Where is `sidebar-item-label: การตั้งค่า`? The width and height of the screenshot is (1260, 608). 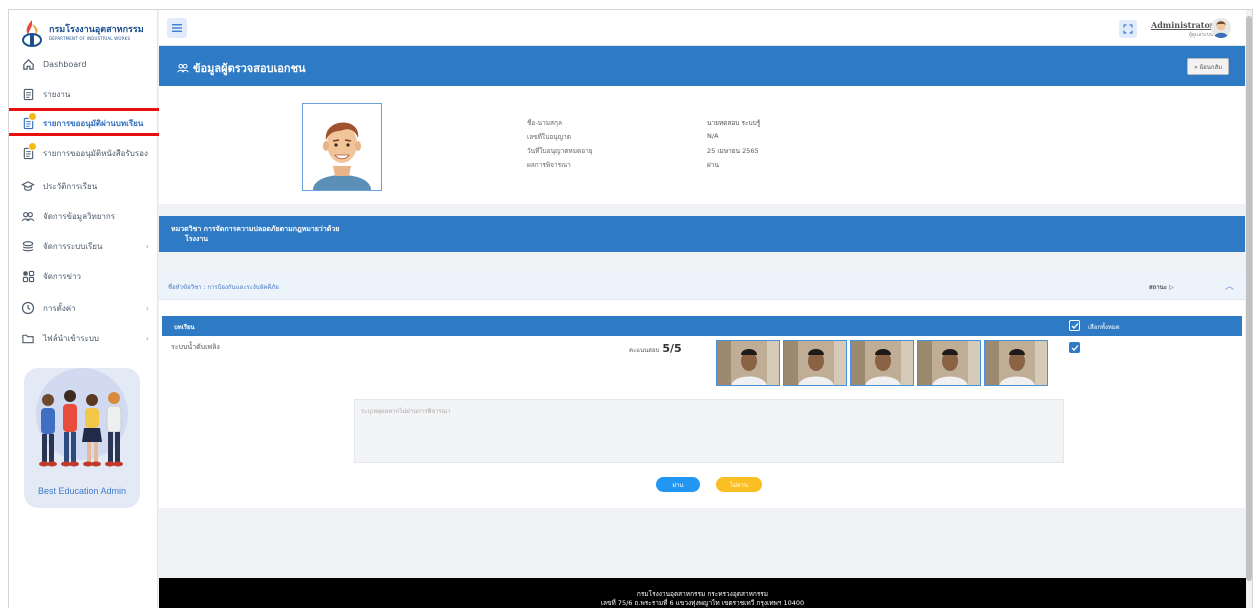
sidebar-item-label: การตั้งค่า is located at coordinates (59, 308).